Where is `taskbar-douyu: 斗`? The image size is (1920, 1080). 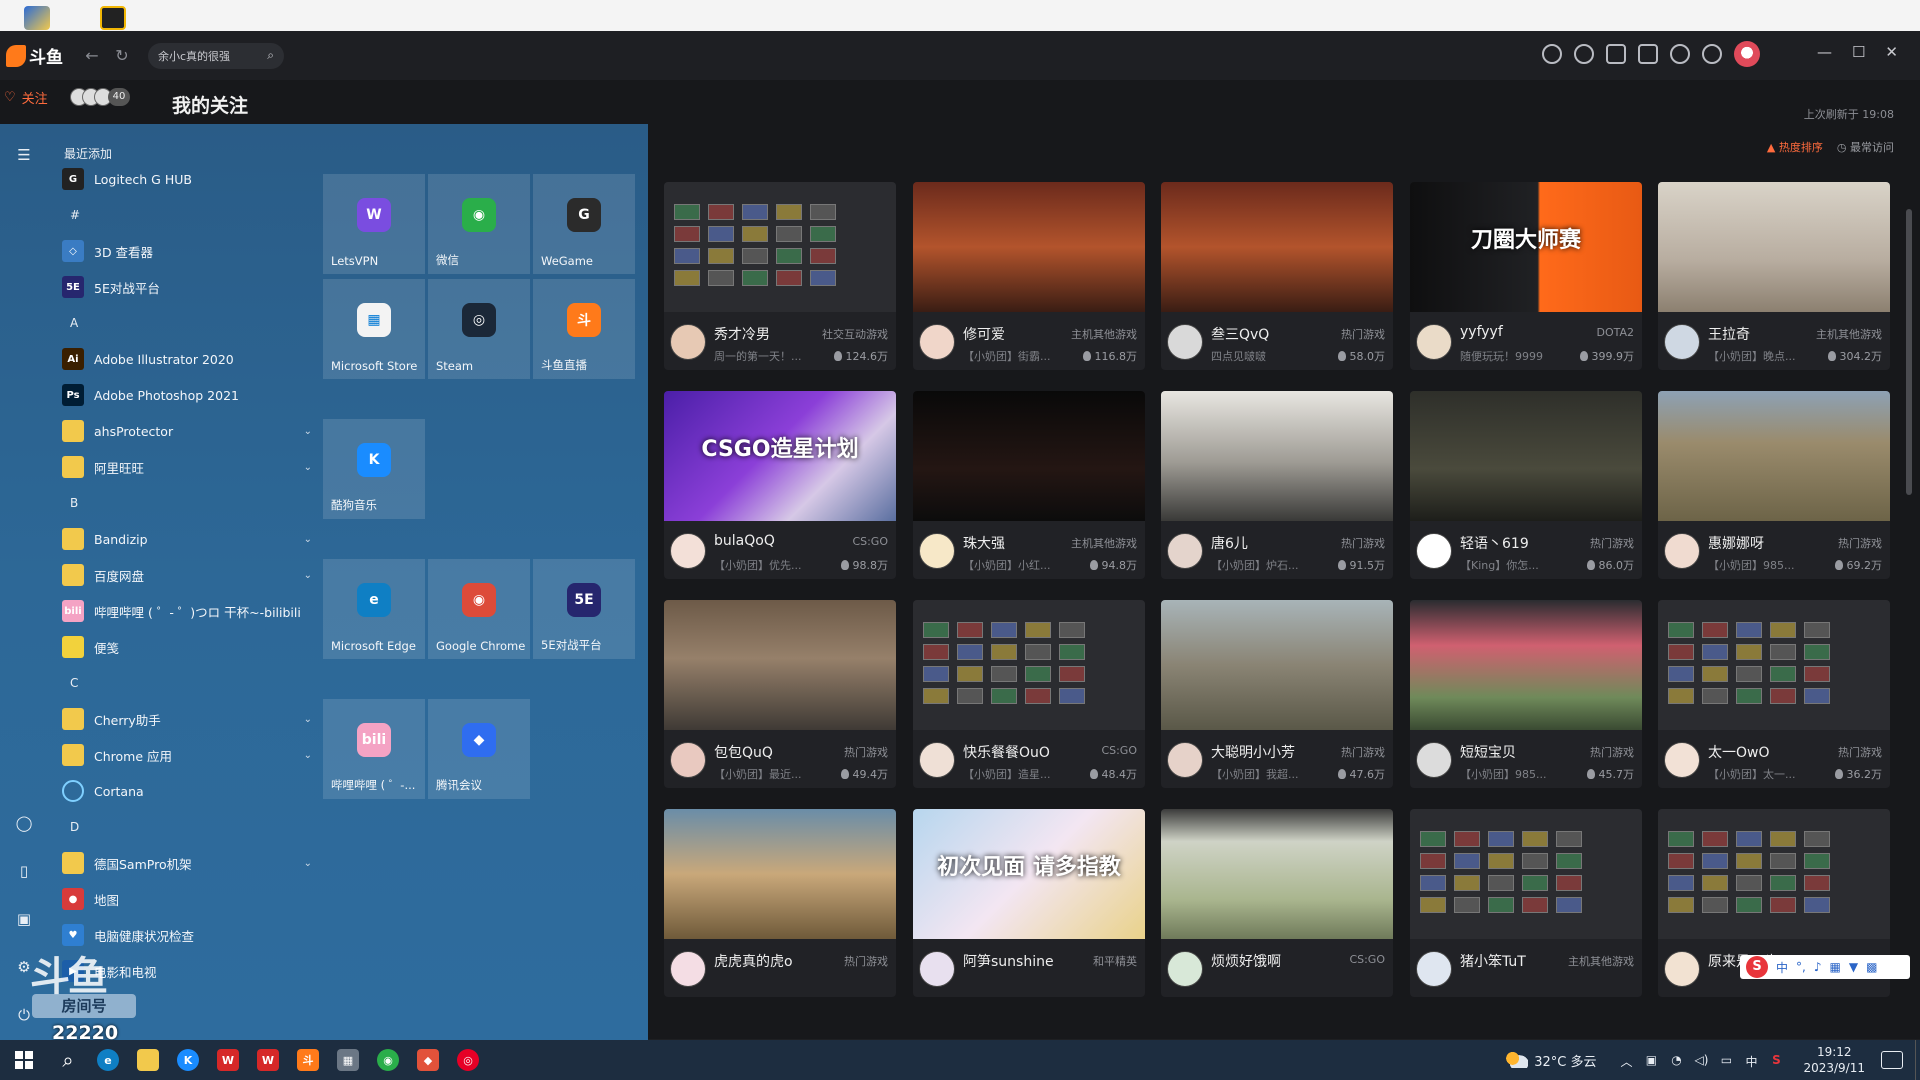
taskbar-douyu: 斗 is located at coordinates (308, 1060).